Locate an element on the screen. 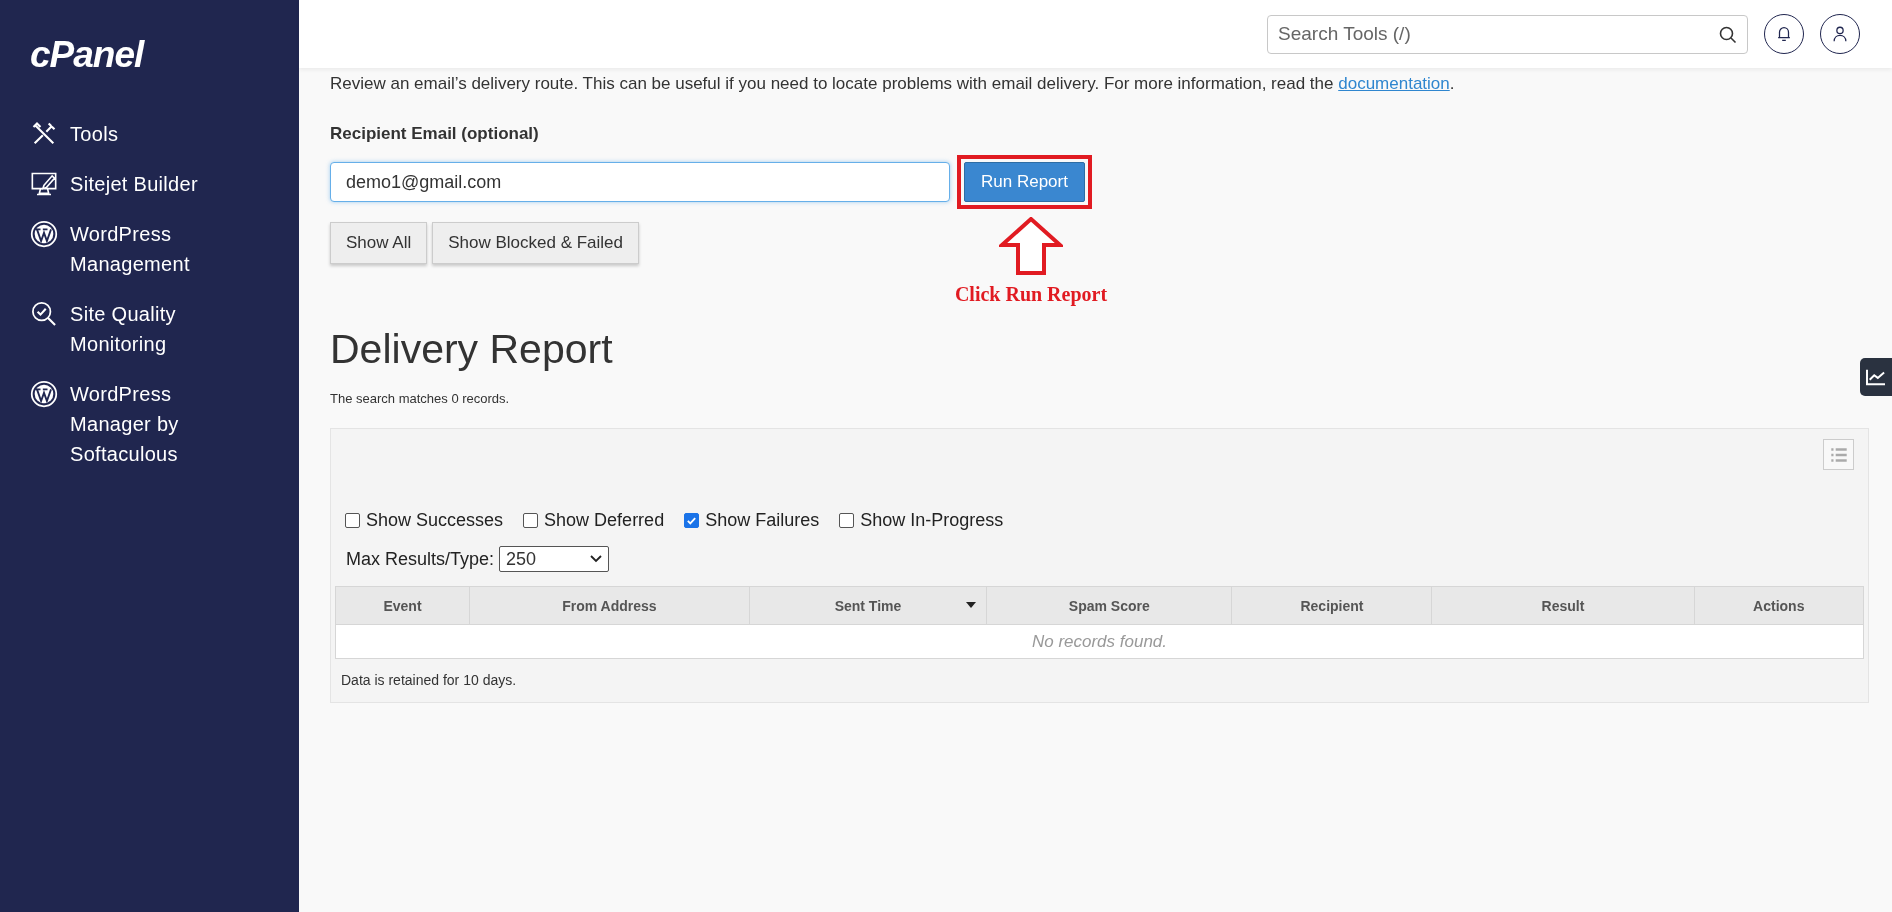 The width and height of the screenshot is (1892, 912). retention-note: Data is retained for 10 days. is located at coordinates (429, 680).